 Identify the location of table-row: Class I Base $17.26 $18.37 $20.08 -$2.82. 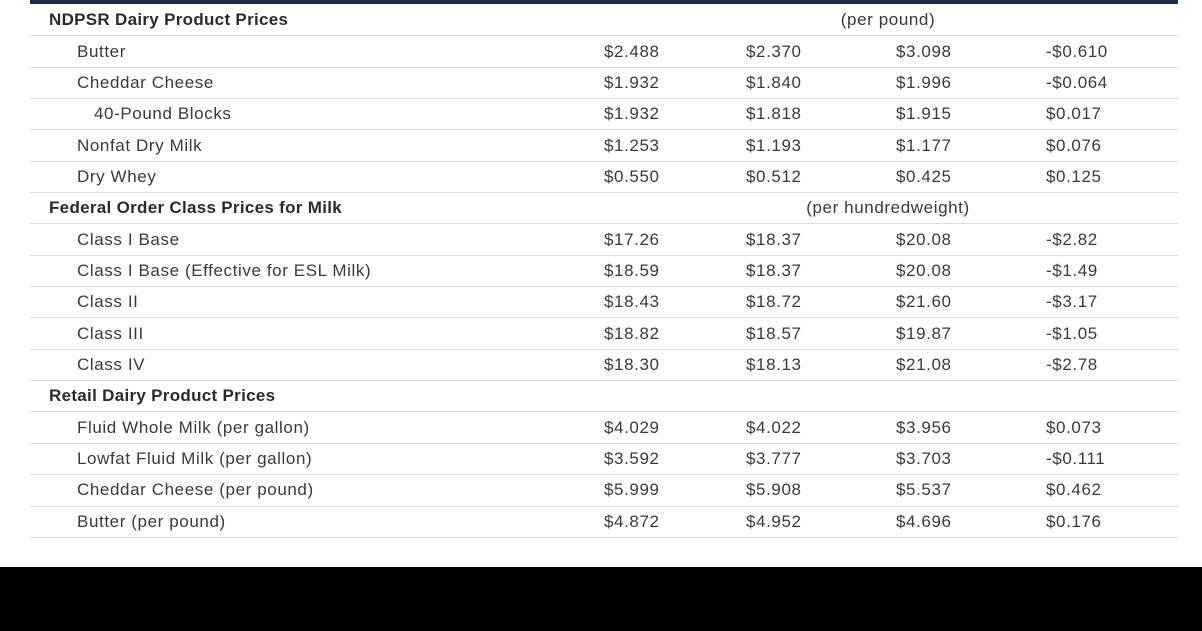
(604, 240).